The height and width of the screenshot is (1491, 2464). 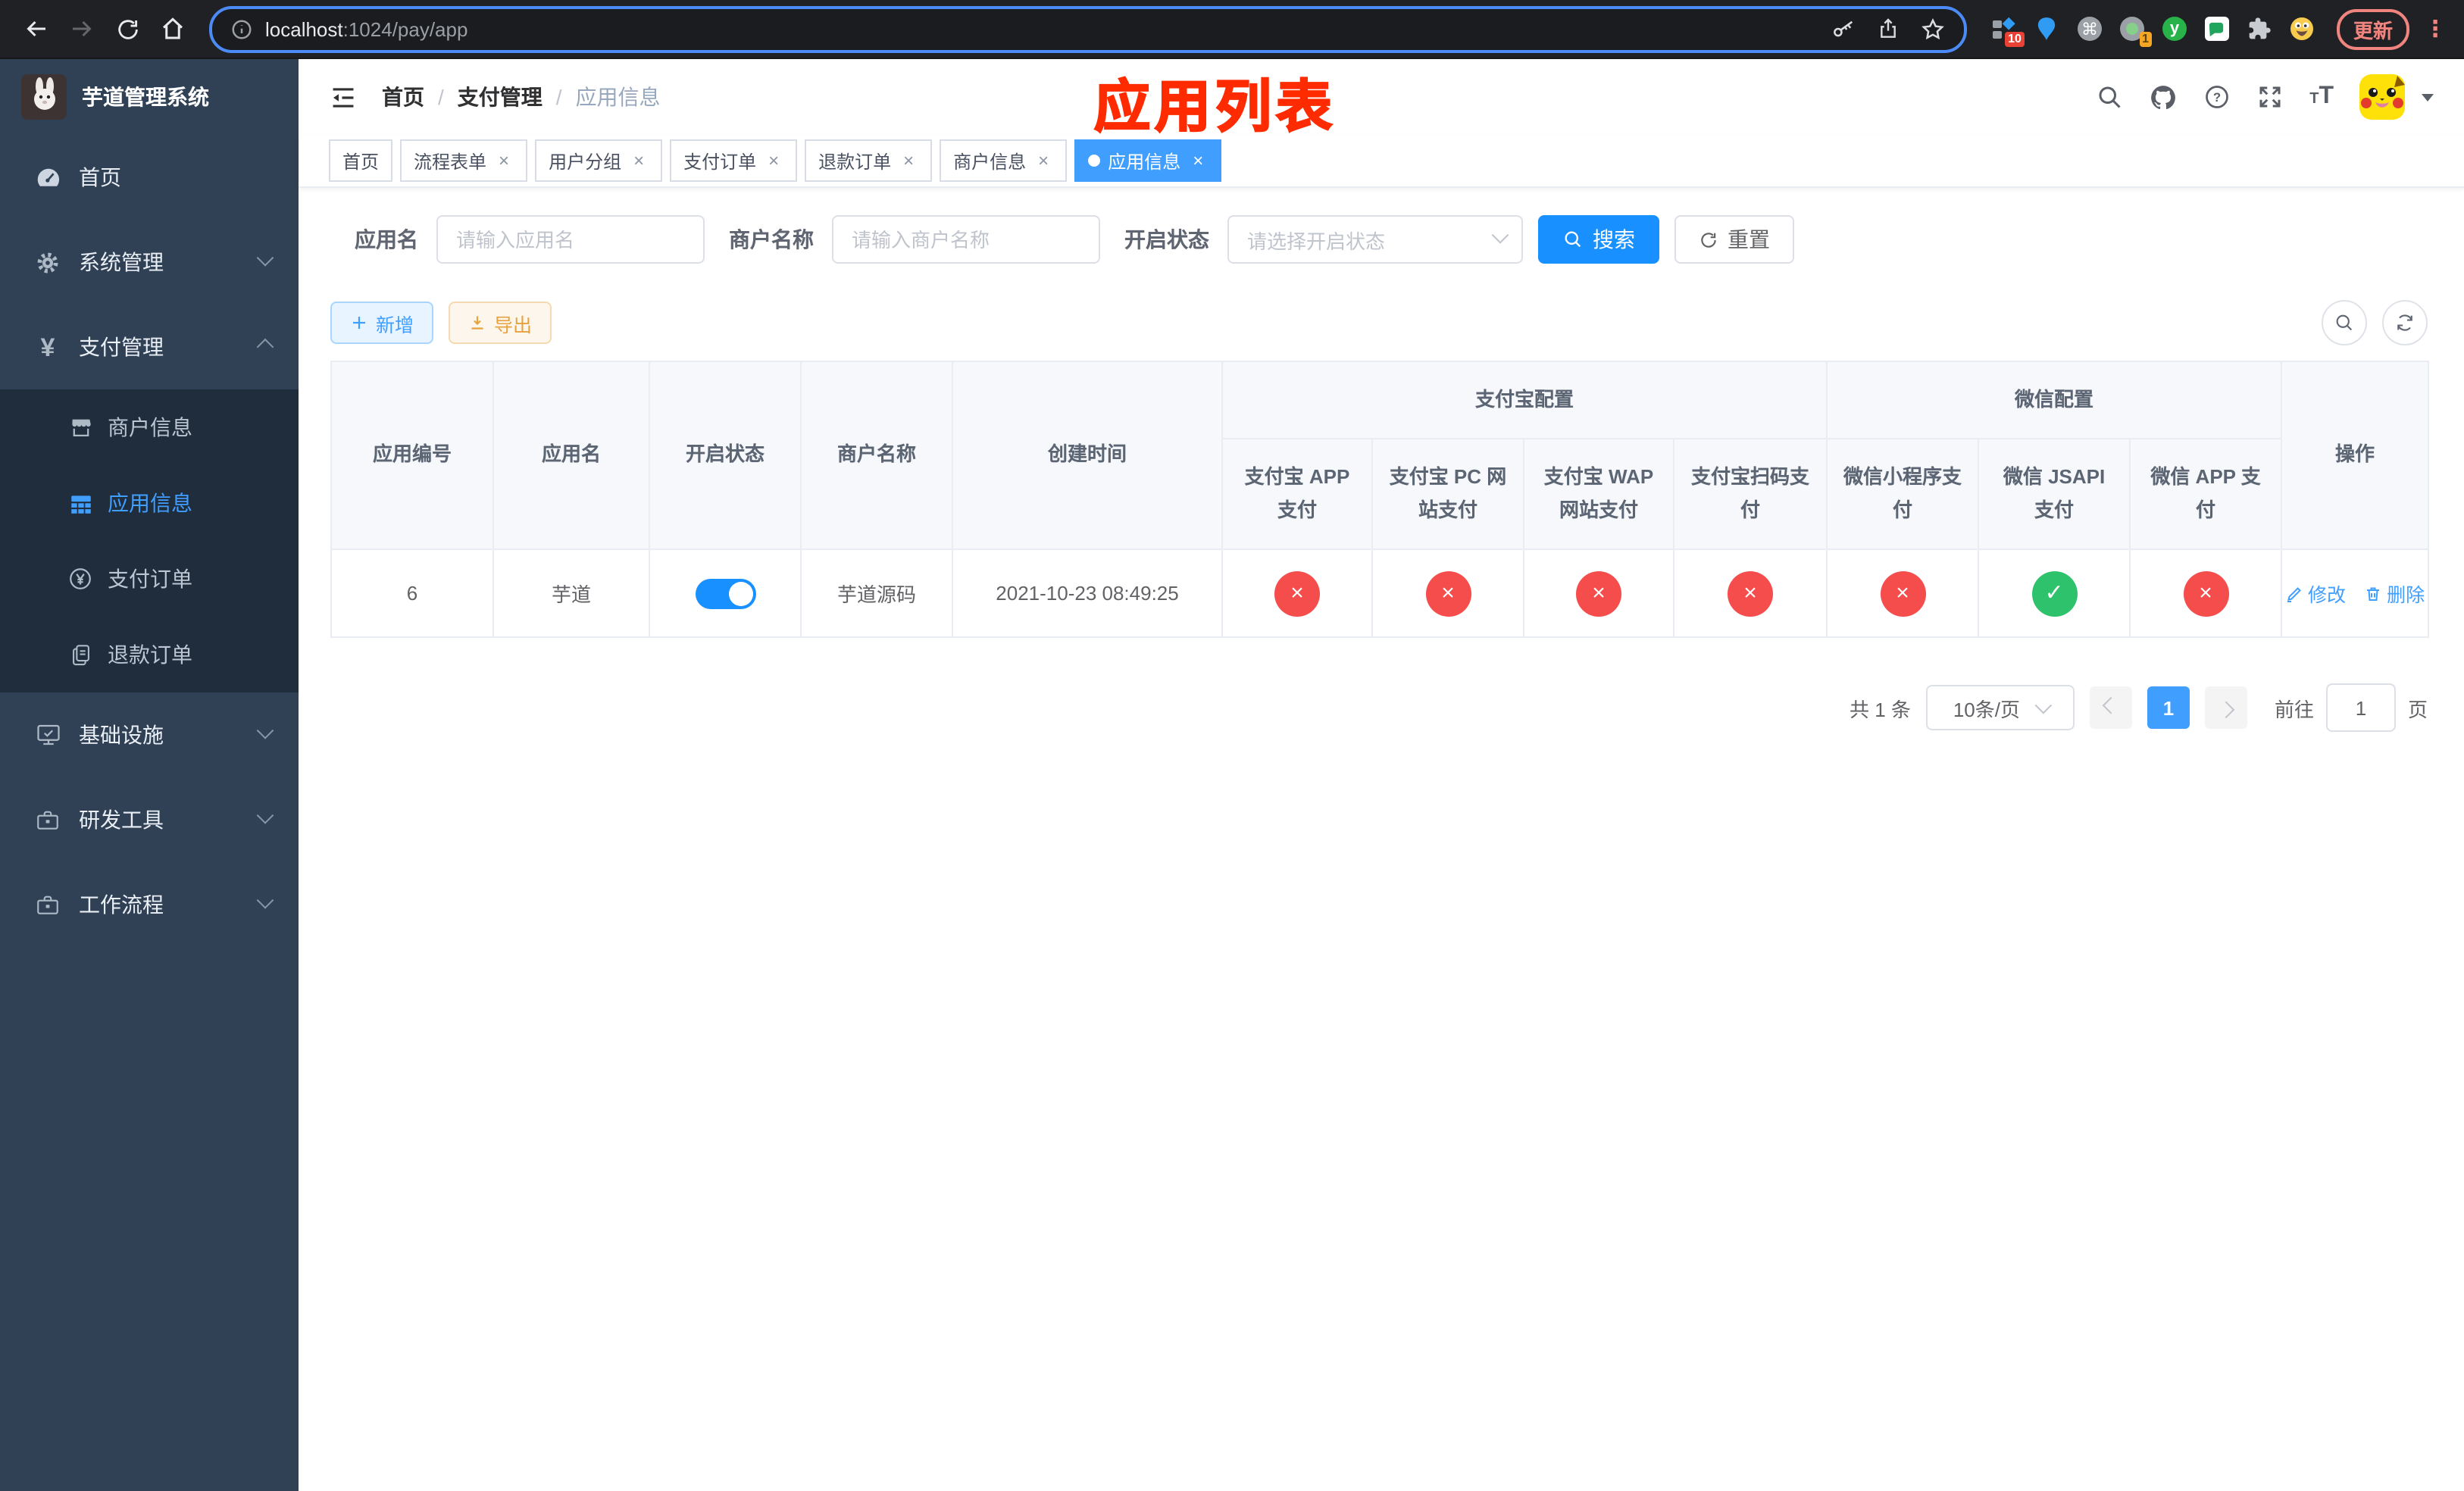 I want to click on sidebar-item-label: 基础设施, so click(x=121, y=735).